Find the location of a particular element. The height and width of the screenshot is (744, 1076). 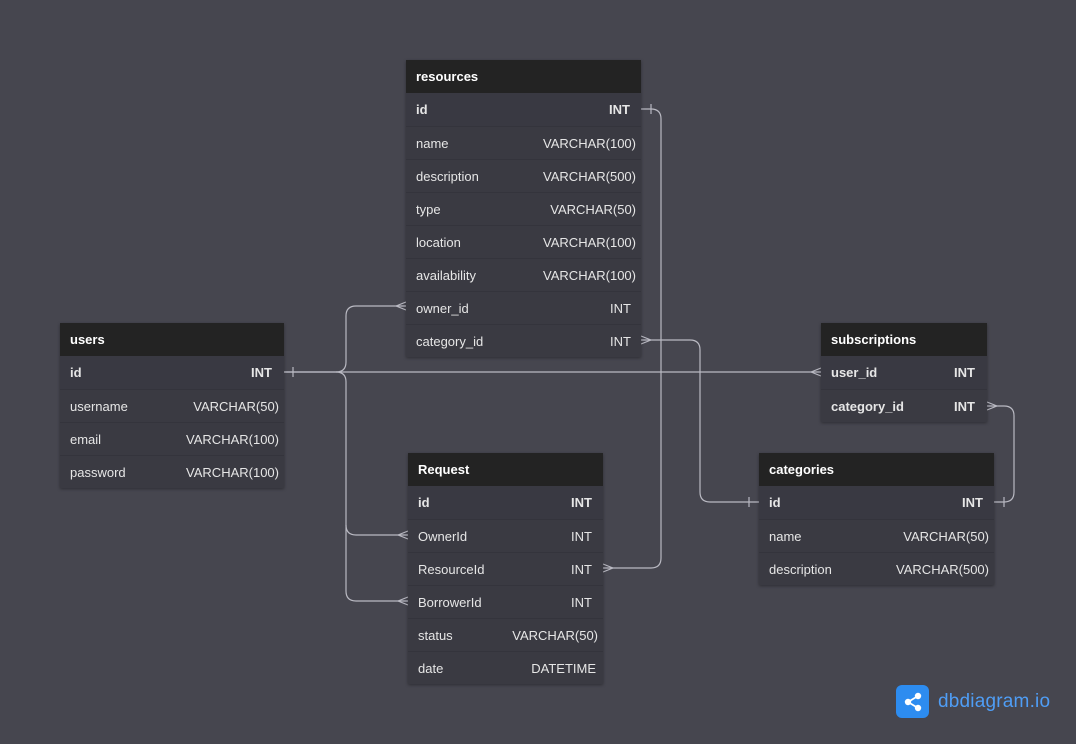

brand-name-suffix: .io is located at coordinates (1040, 701).